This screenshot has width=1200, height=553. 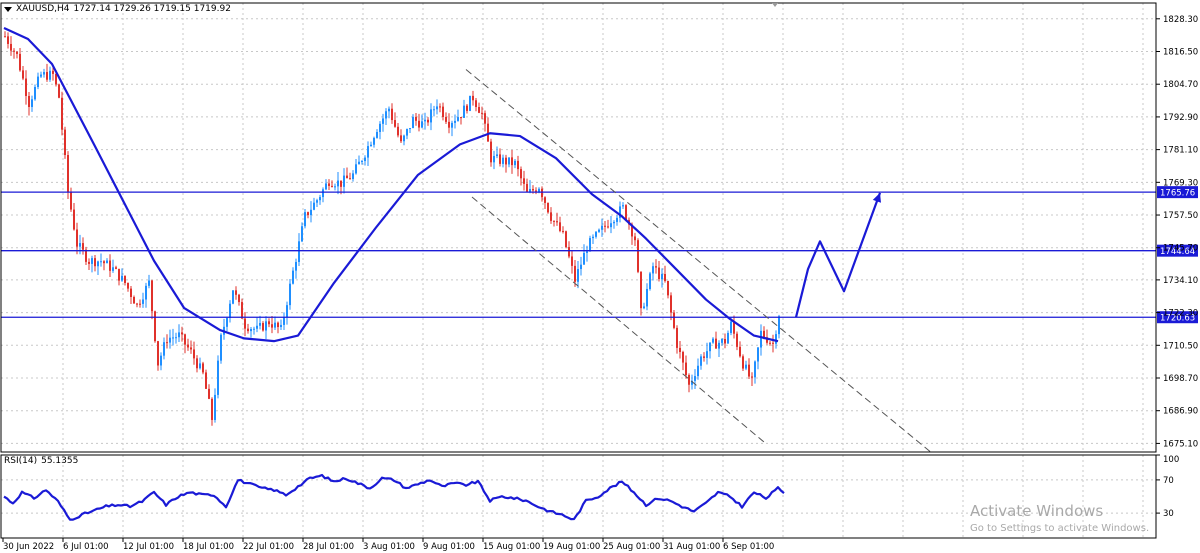 What do you see at coordinates (1180, 183) in the screenshot?
I see `price-tick-label: 1769.30` at bounding box center [1180, 183].